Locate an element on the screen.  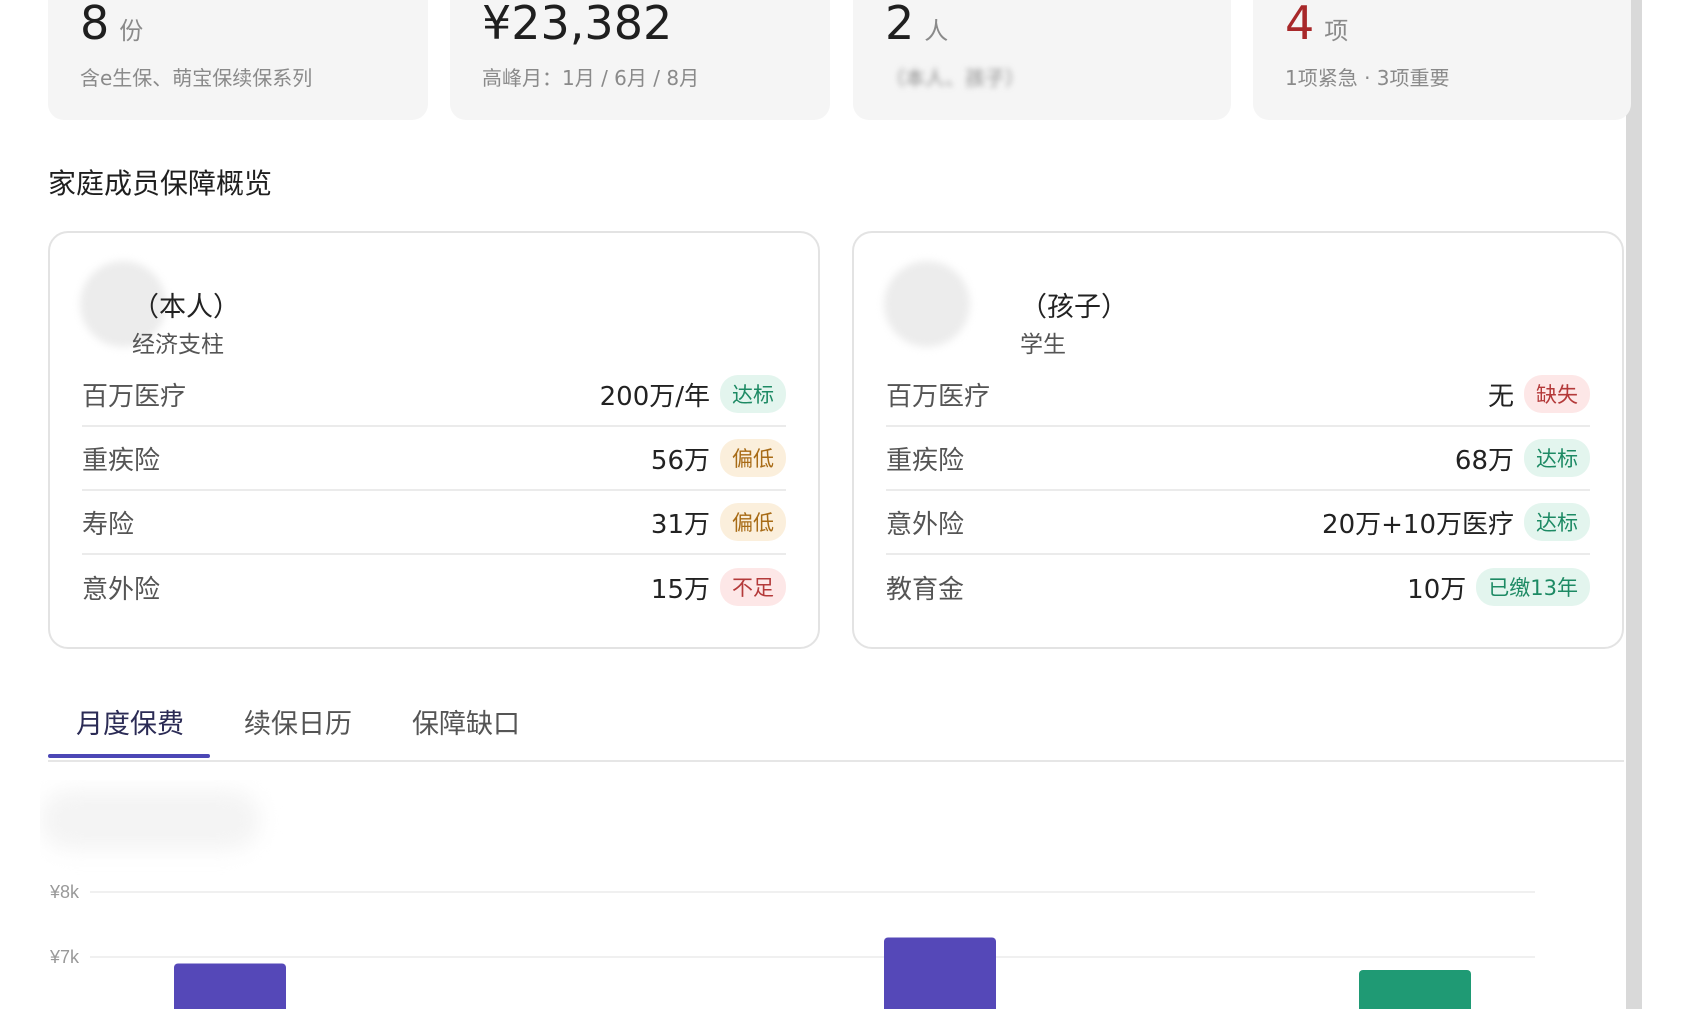
y-tick-label: ¥8k is located at coordinates (64, 892).